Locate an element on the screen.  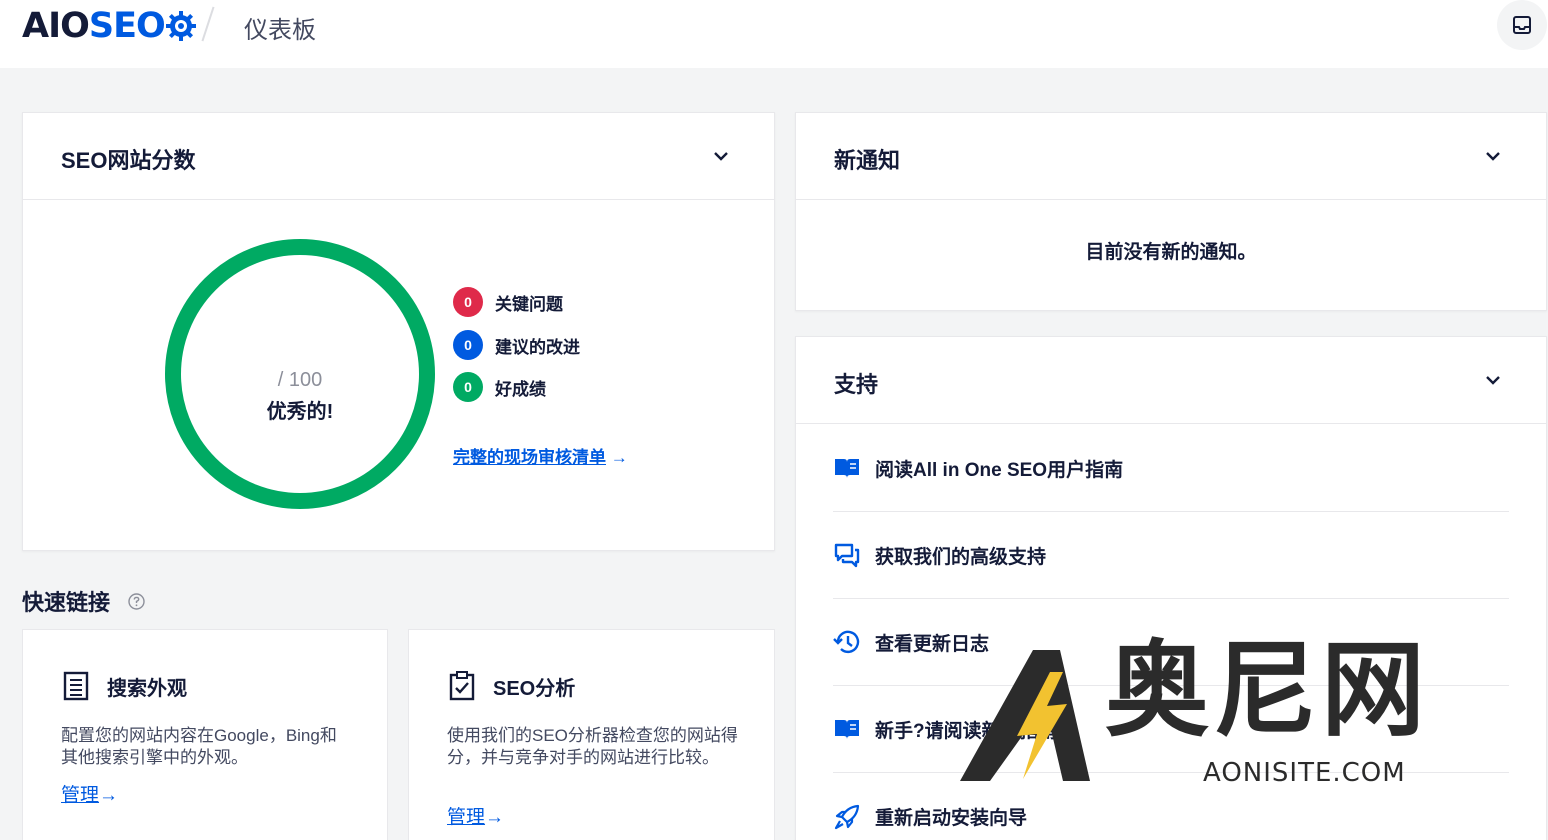
seo-score-card-header: SEO网站分数 is located at coordinates (398, 156).